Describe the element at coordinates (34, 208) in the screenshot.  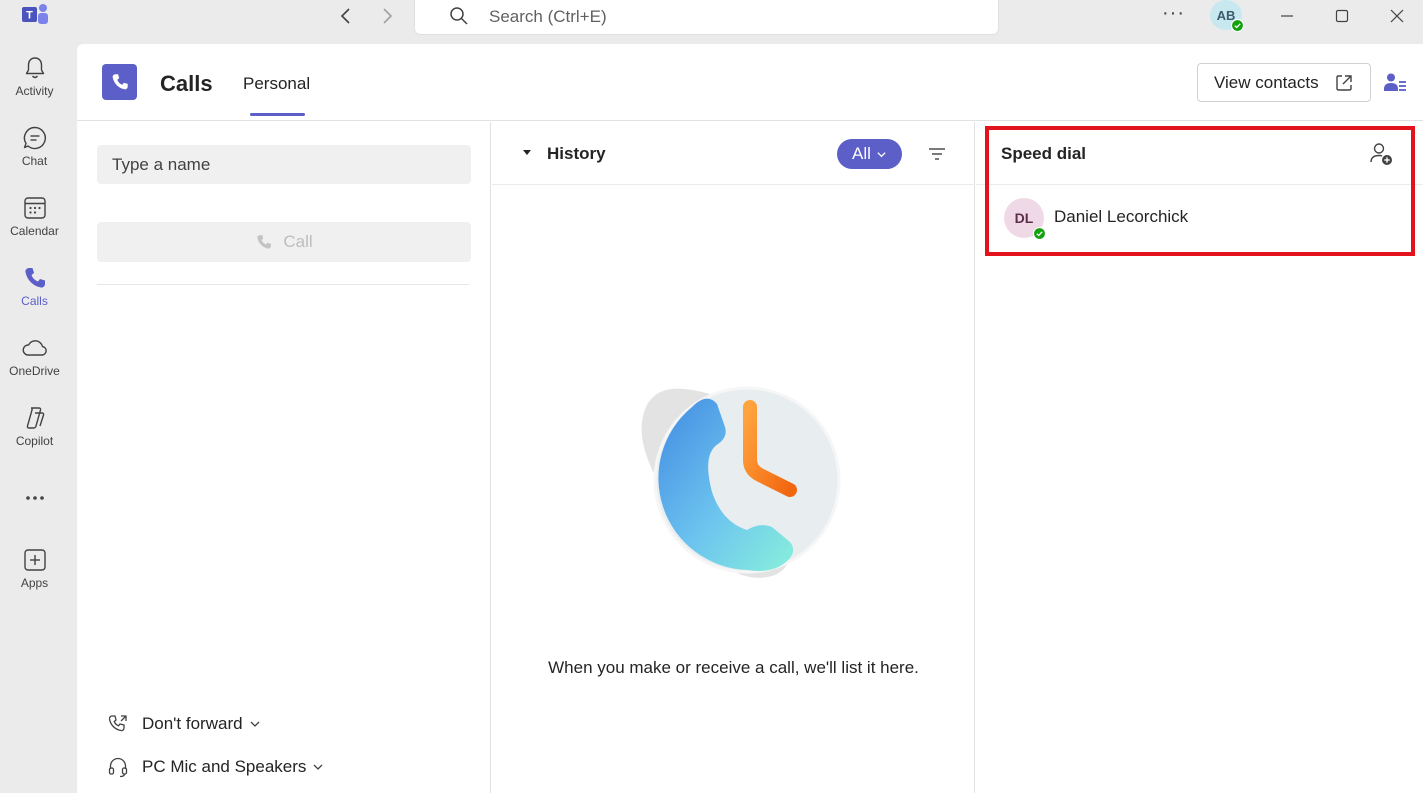
I see `calendar-icon` at that location.